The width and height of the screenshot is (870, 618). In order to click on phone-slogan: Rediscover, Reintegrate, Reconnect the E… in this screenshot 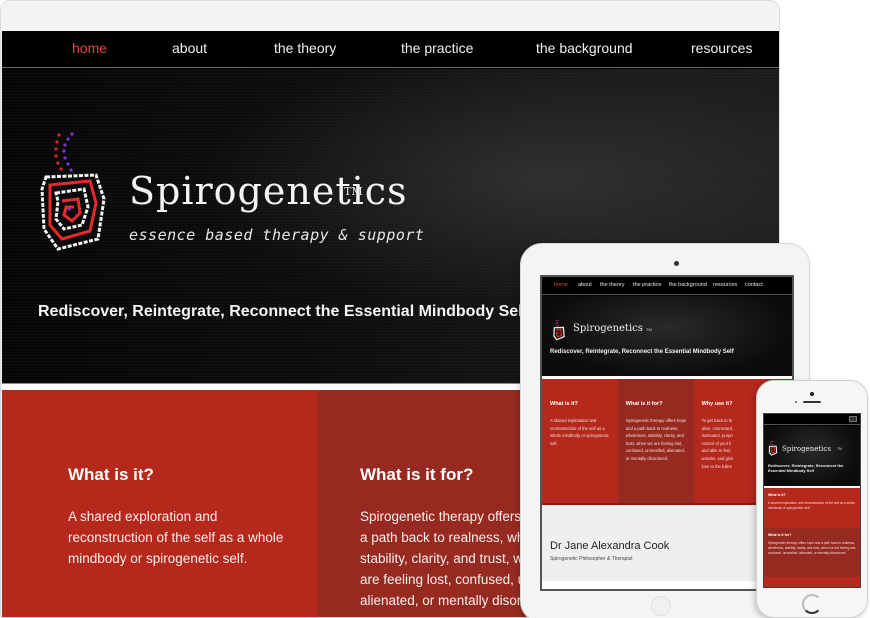, I will do `click(806, 468)`.